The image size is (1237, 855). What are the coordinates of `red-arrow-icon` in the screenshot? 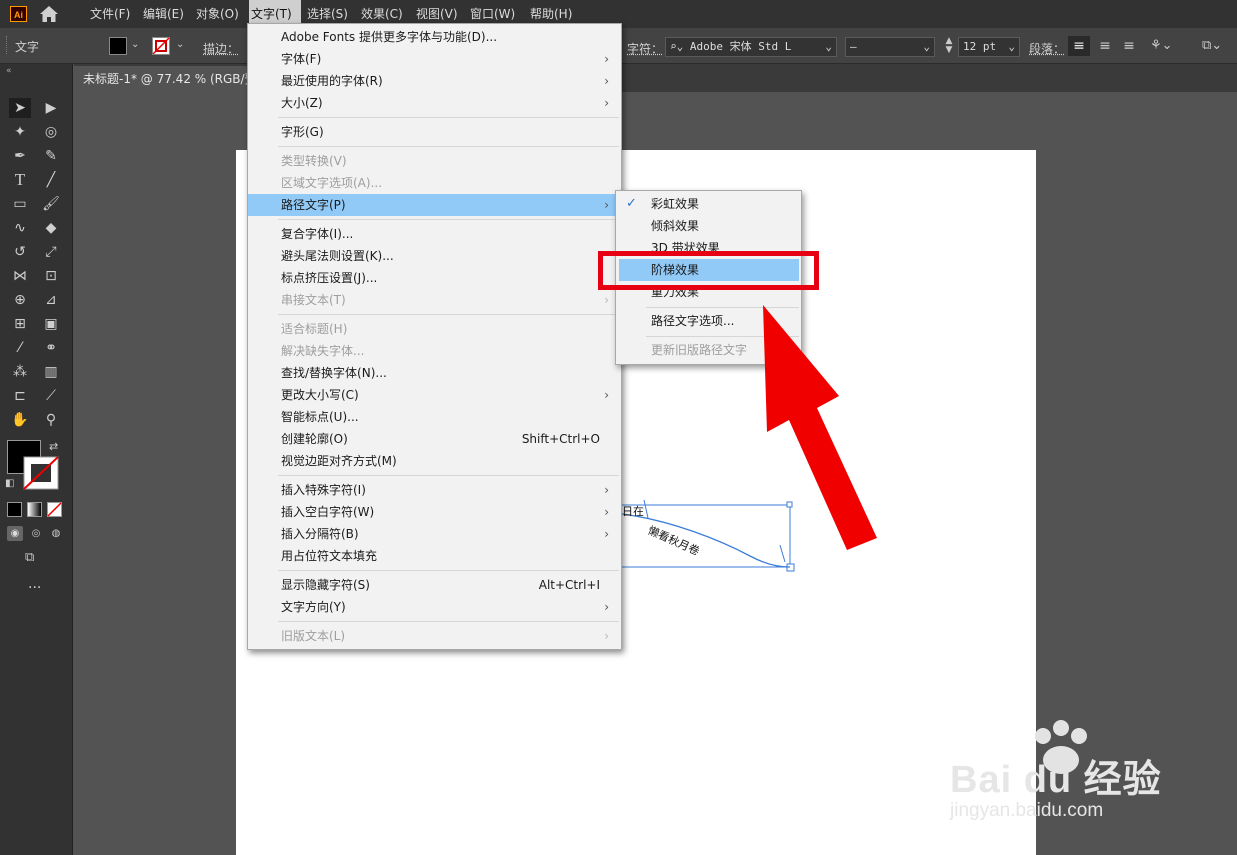 It's located at (820, 427).